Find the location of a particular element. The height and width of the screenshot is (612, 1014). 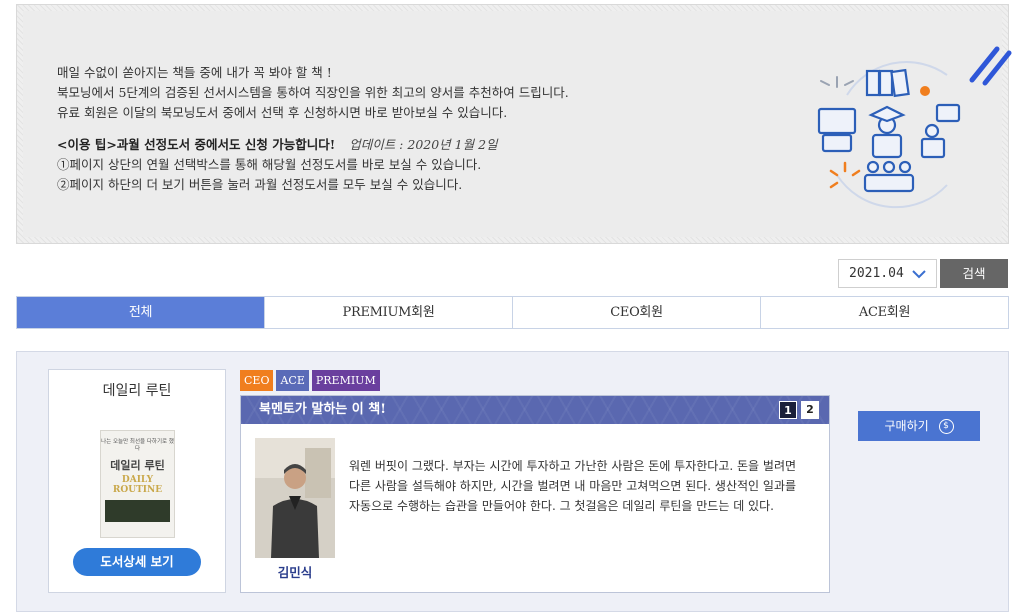

month-select: 2021.04 is located at coordinates (887, 273).